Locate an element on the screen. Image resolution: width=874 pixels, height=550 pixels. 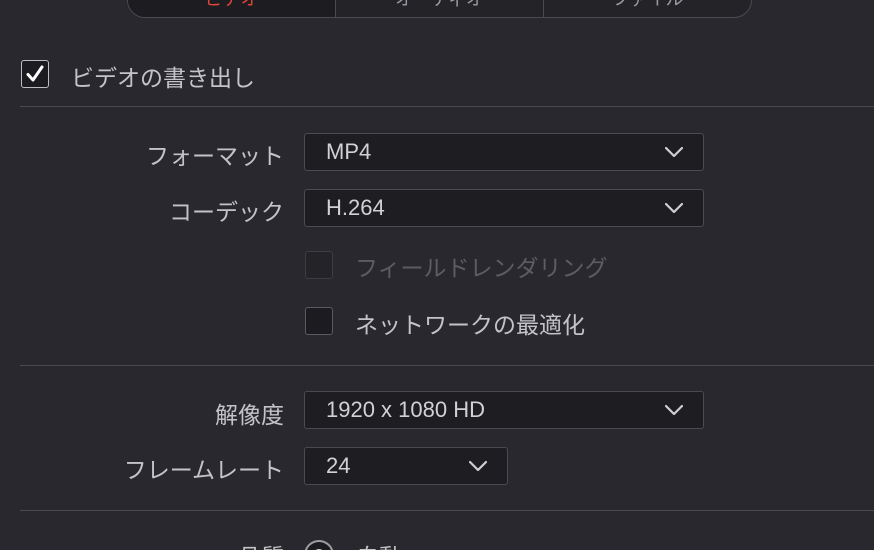
resolution-value: 1920 x 1080 HD is located at coordinates (405, 409).